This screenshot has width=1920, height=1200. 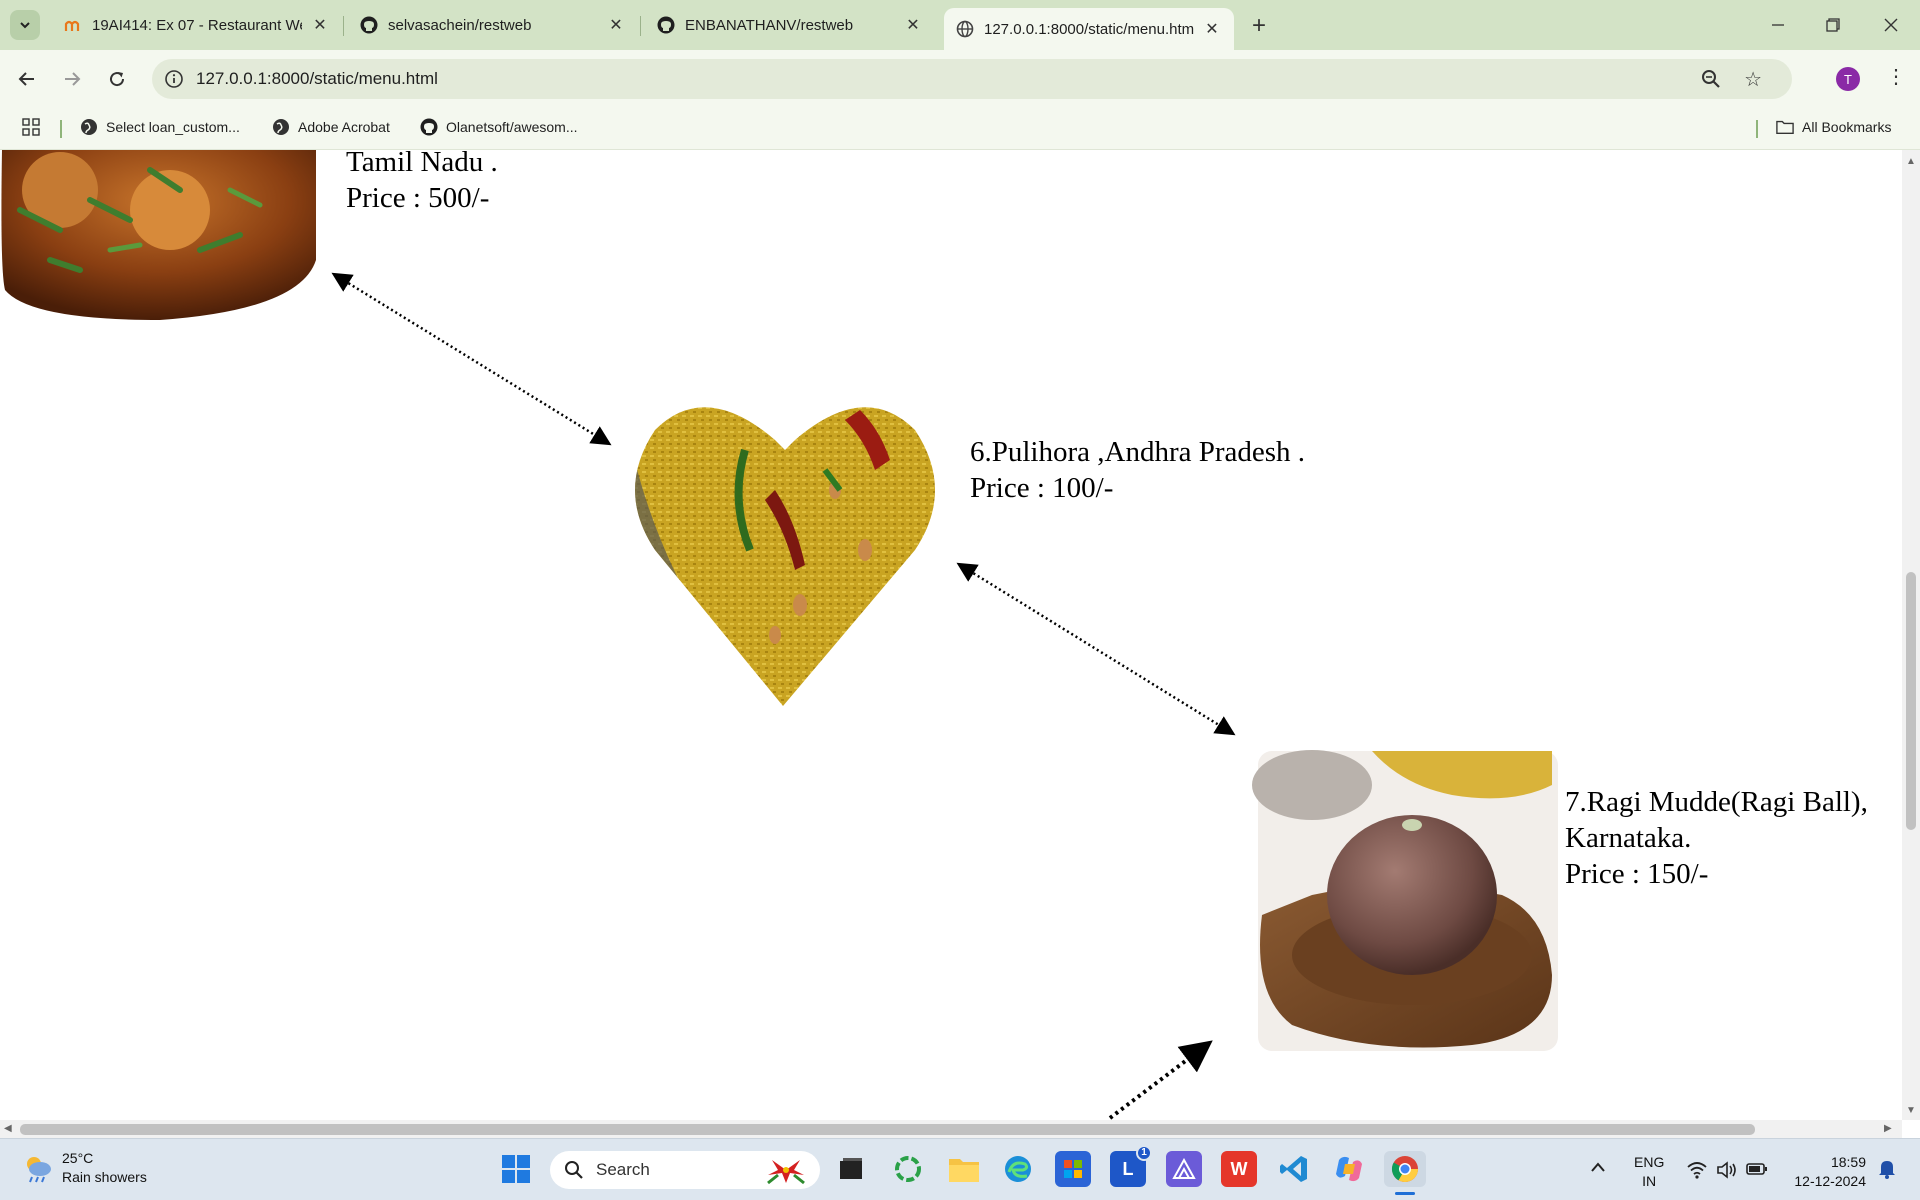 I want to click on proton-app, so click(x=1184, y=1169).